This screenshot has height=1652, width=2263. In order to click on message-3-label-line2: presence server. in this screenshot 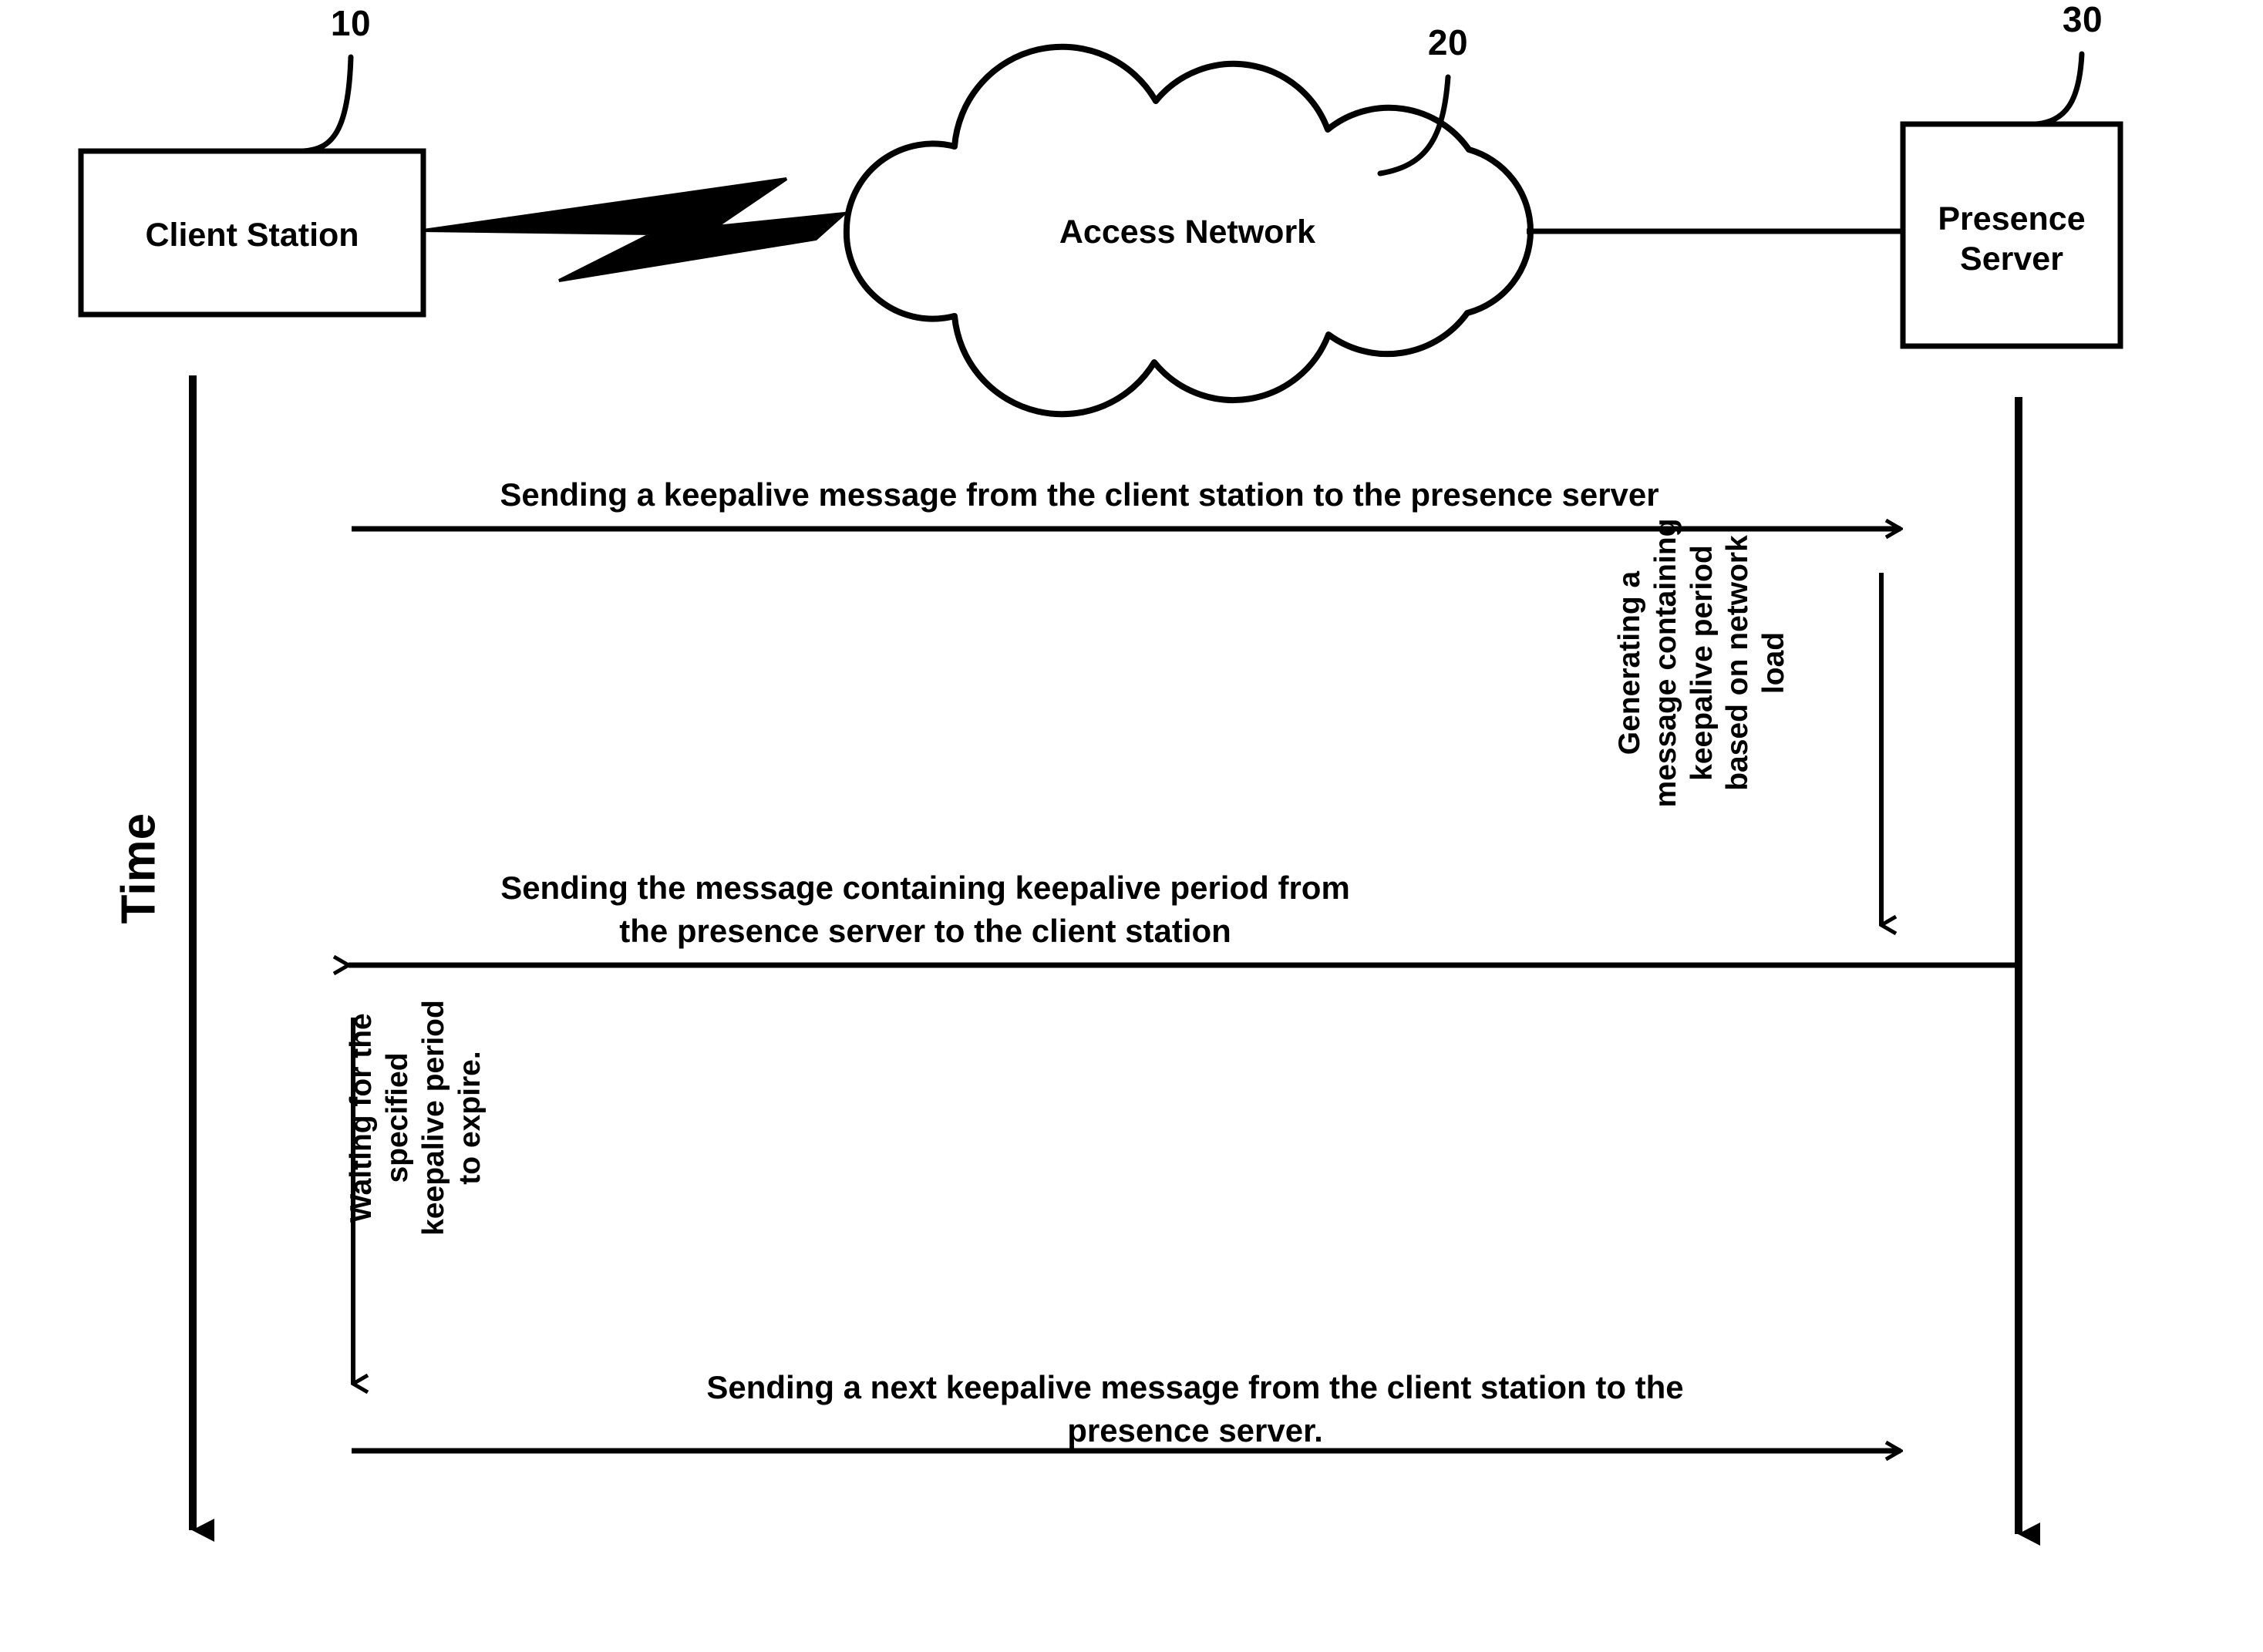, I will do `click(1195, 1430)`.